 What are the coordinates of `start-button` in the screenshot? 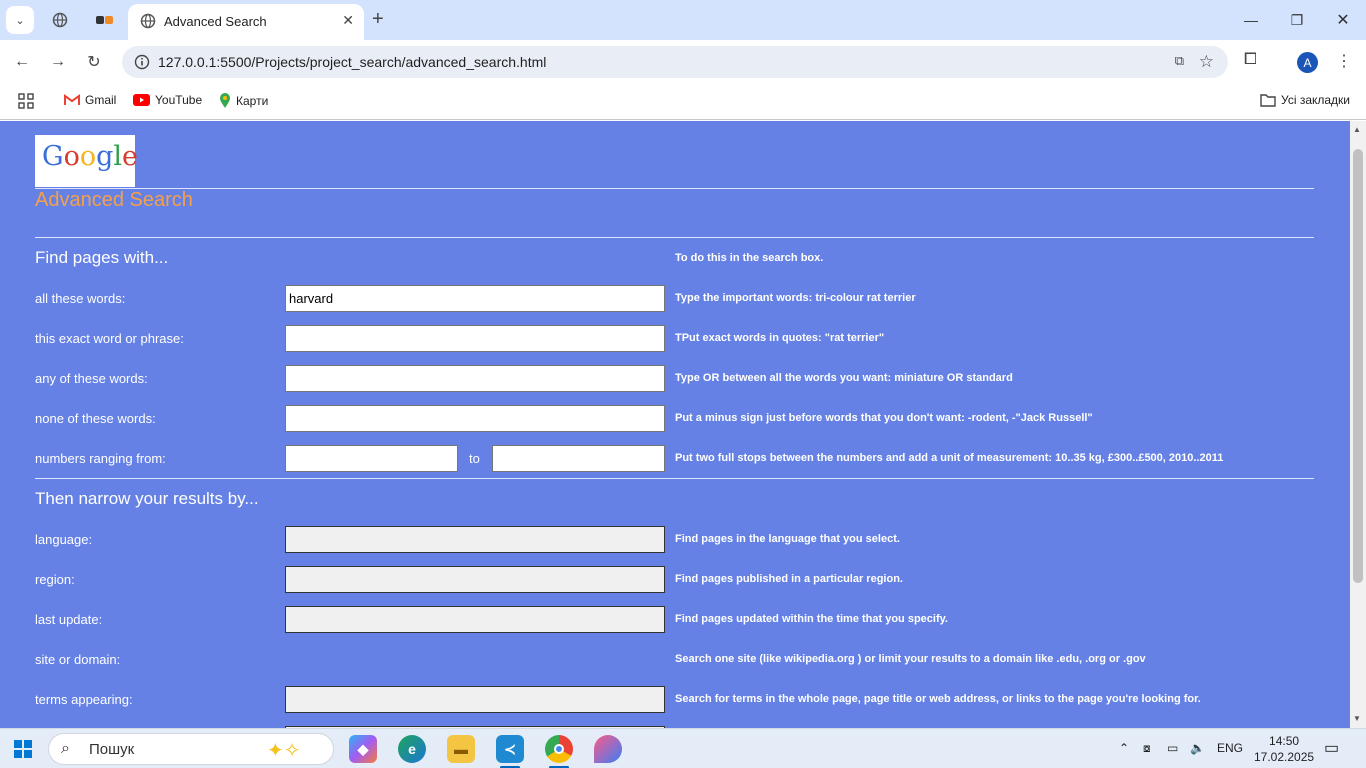 It's located at (23, 749).